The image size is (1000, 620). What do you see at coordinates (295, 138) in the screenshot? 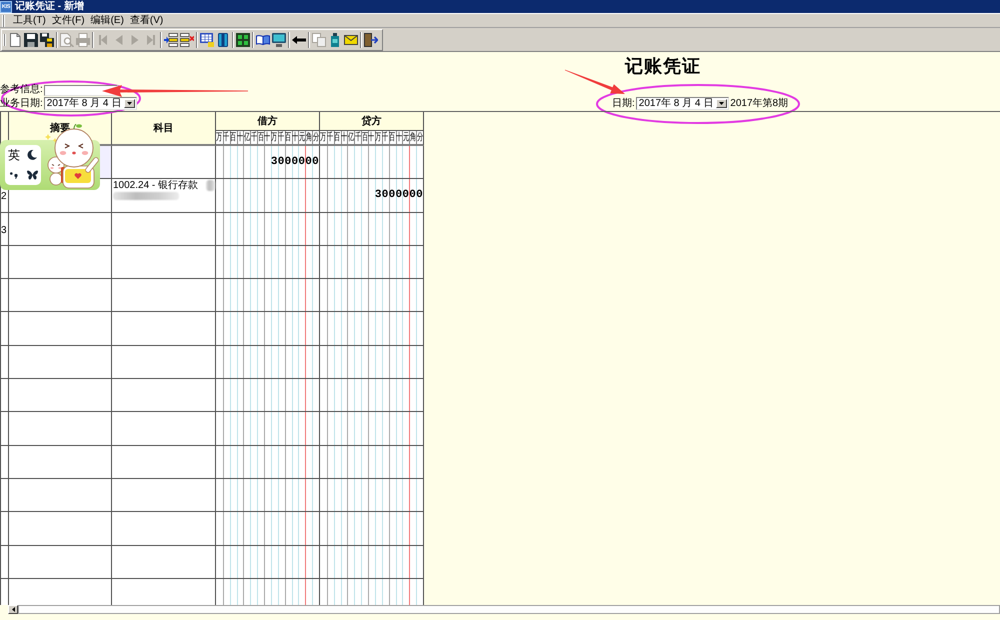
I see `unit-label: 十` at bounding box center [295, 138].